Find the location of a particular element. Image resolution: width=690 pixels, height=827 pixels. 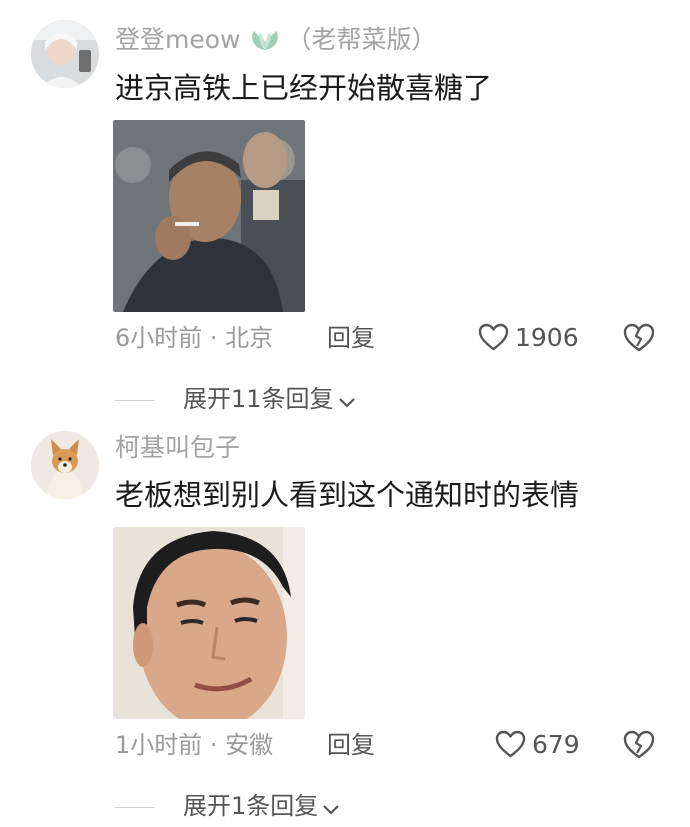

comment-meta: 1小时前 · 安徽 is located at coordinates (194, 745).